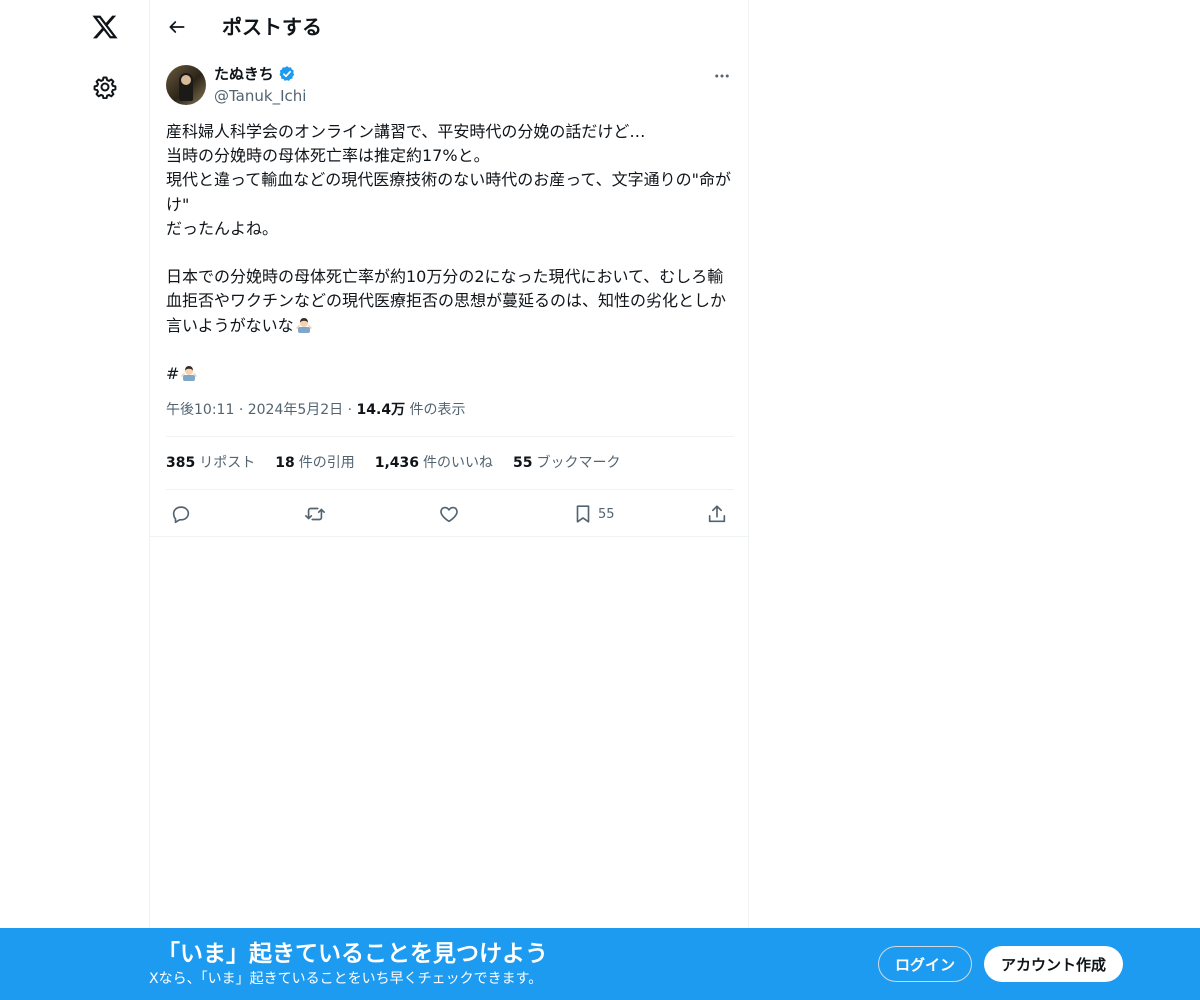 This screenshot has width=1200, height=1000. What do you see at coordinates (352, 954) in the screenshot?
I see `banner-title: 「いま」起きていることを見つけよう` at bounding box center [352, 954].